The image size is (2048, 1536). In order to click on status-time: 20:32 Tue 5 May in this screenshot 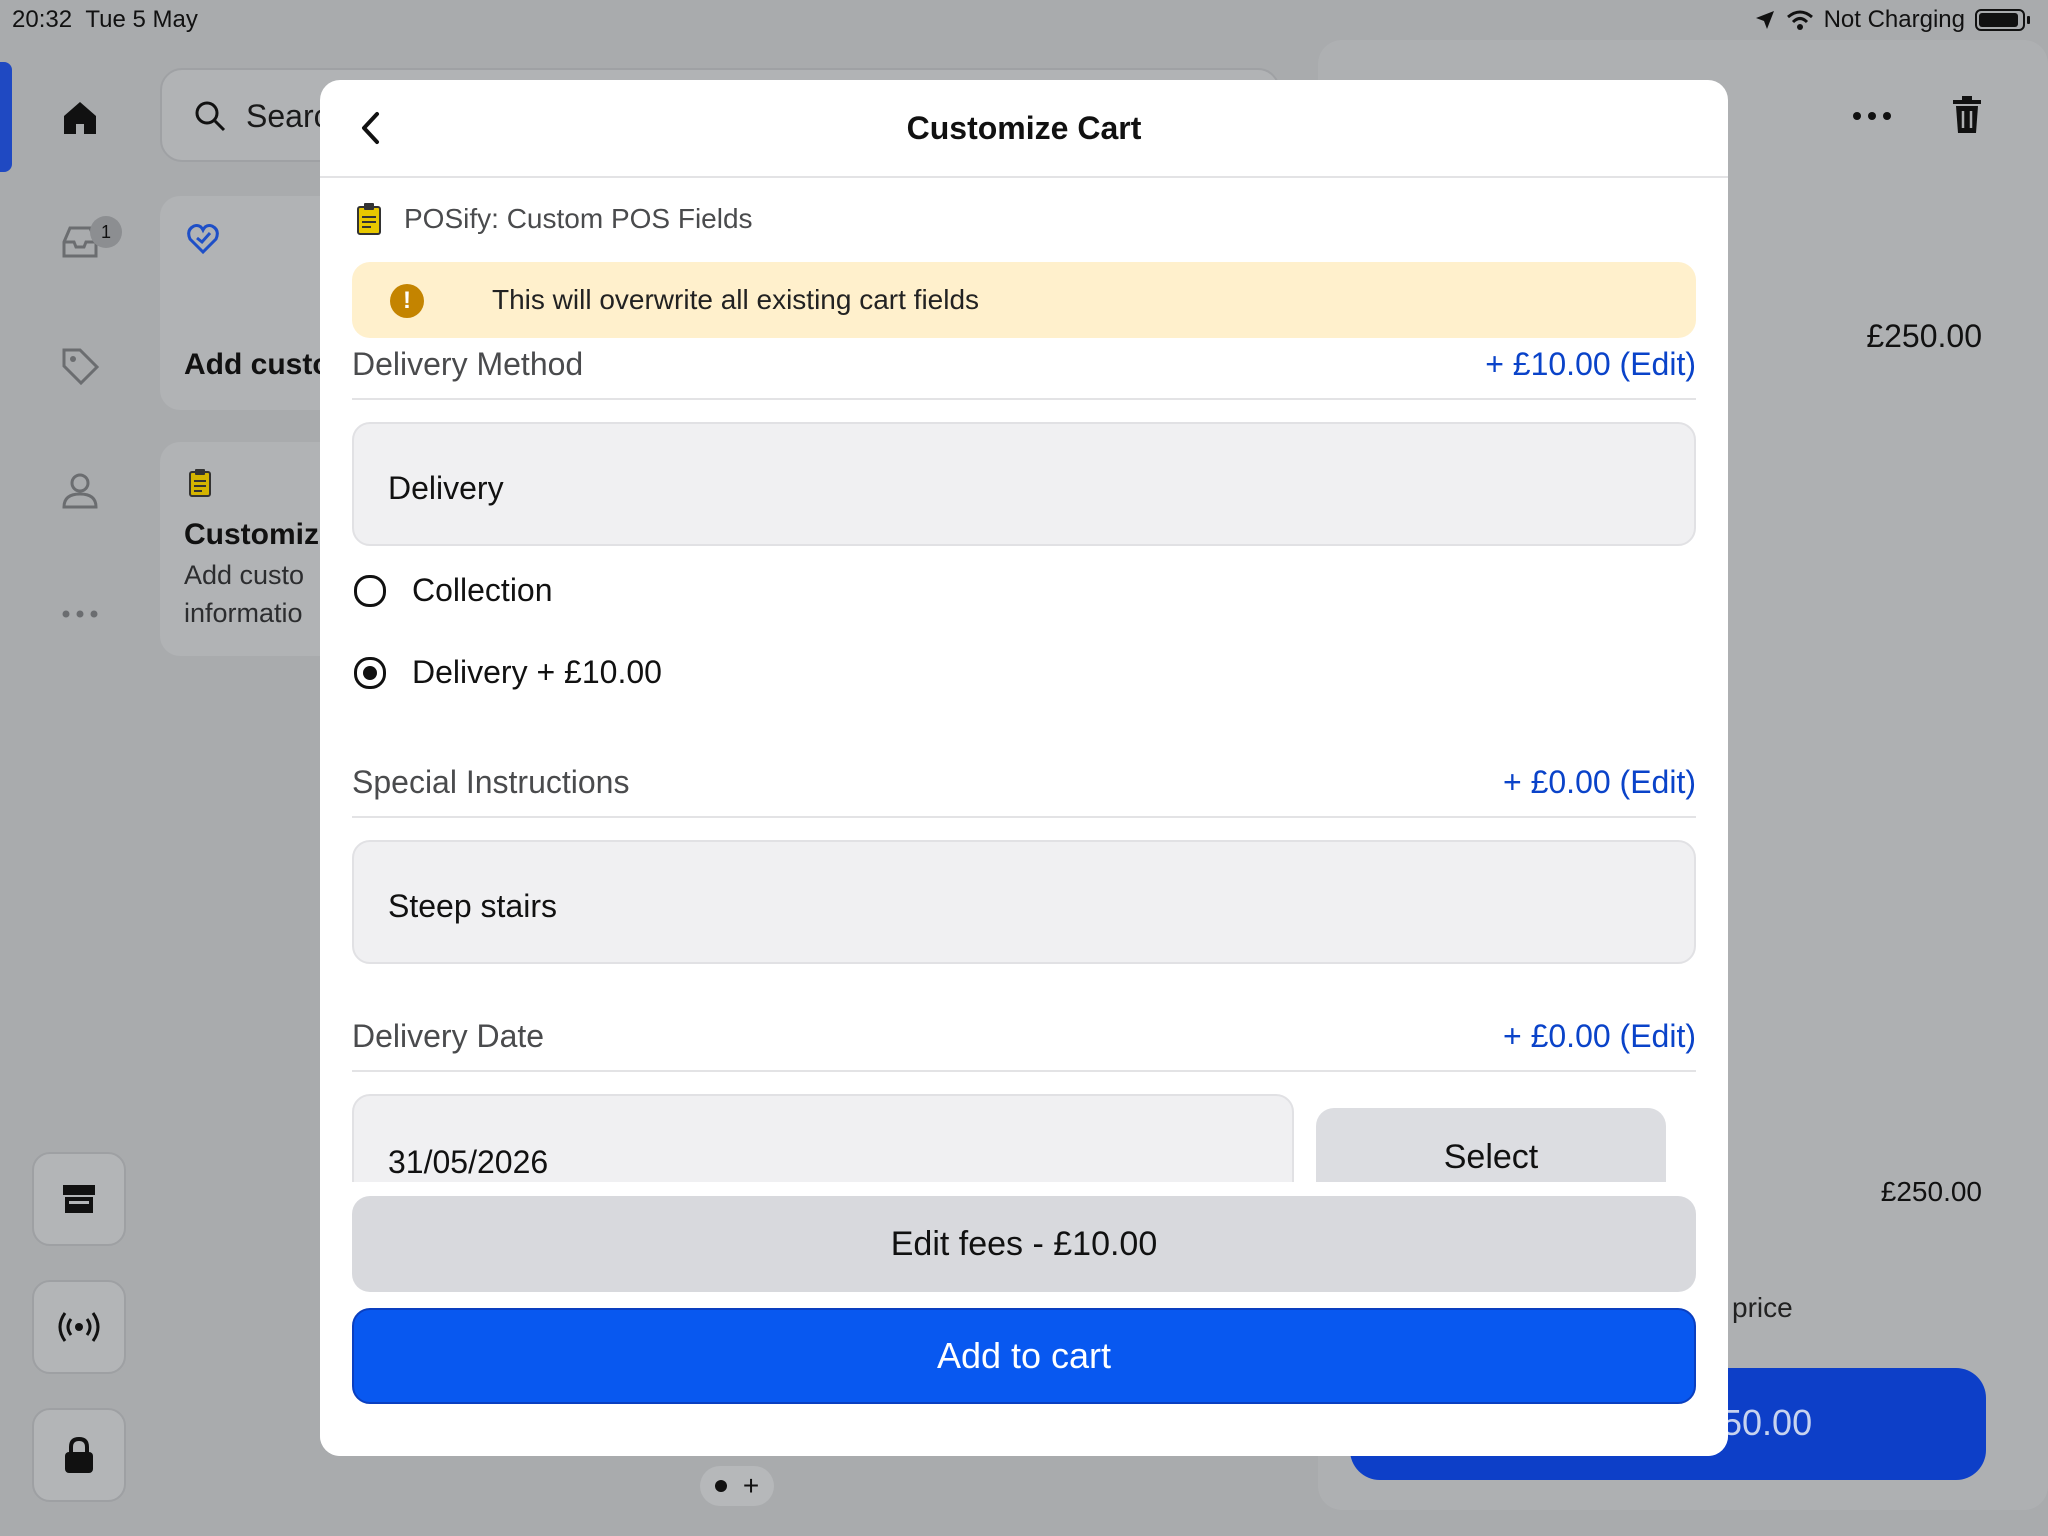, I will do `click(105, 20)`.